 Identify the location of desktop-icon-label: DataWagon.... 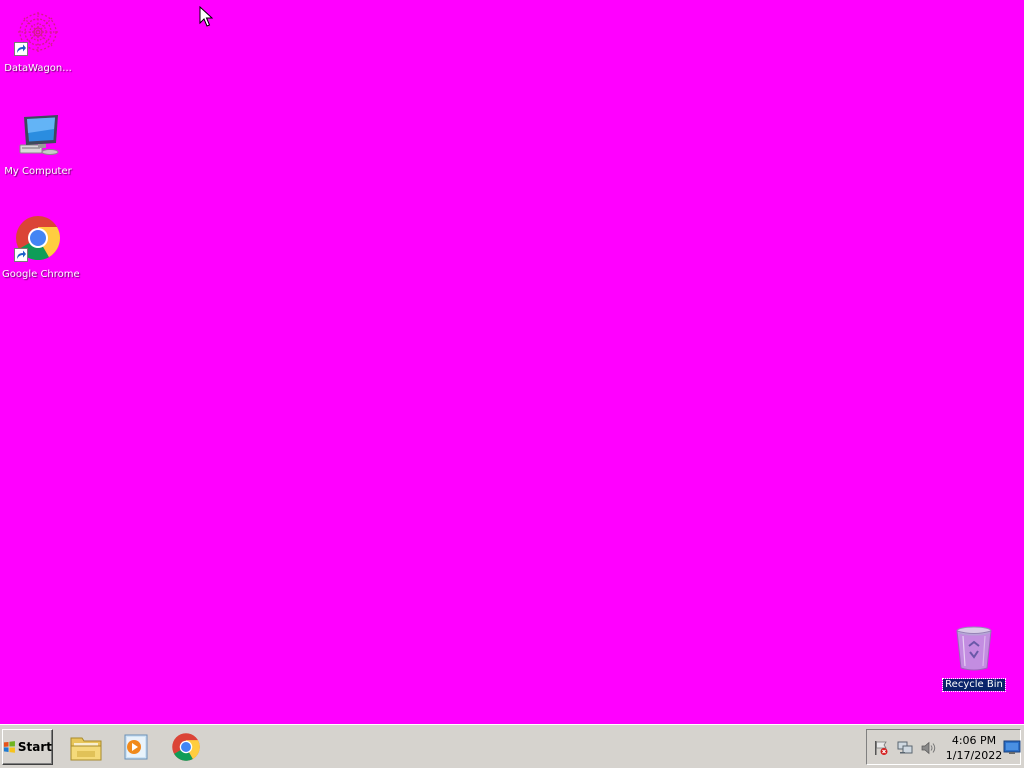
(38, 68).